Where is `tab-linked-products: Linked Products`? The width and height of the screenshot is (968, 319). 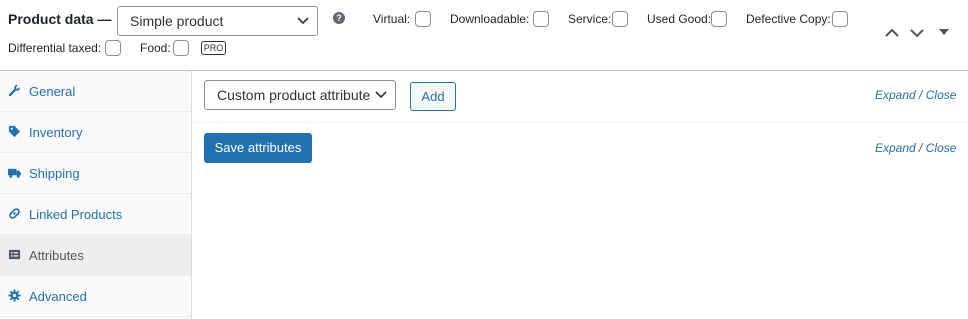 tab-linked-products: Linked Products is located at coordinates (95, 214).